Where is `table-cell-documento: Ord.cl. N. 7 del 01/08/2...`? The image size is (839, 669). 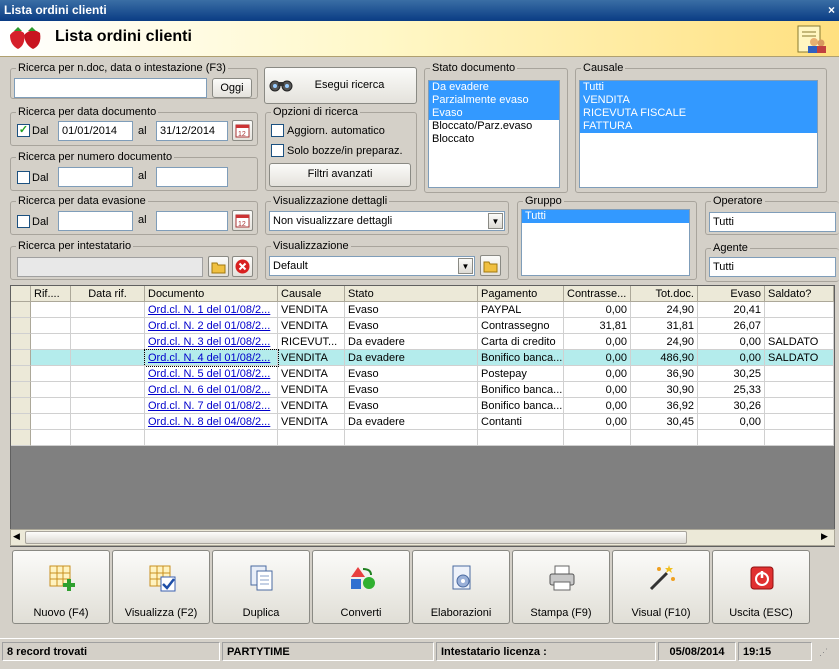 table-cell-documento: Ord.cl. N. 7 del 01/08/2... is located at coordinates (211, 406).